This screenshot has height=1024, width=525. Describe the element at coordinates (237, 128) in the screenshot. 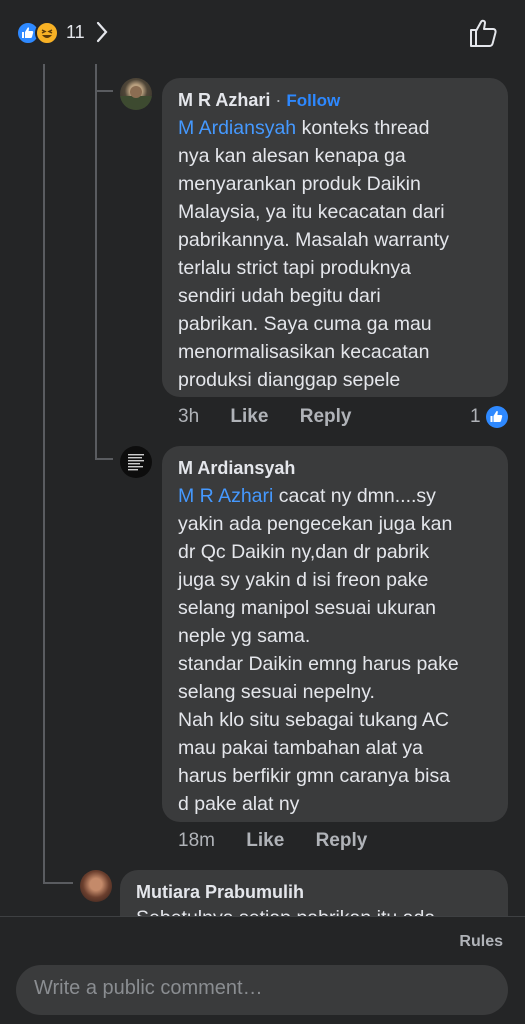

I see `mention-link: M Ardiansyah` at that location.